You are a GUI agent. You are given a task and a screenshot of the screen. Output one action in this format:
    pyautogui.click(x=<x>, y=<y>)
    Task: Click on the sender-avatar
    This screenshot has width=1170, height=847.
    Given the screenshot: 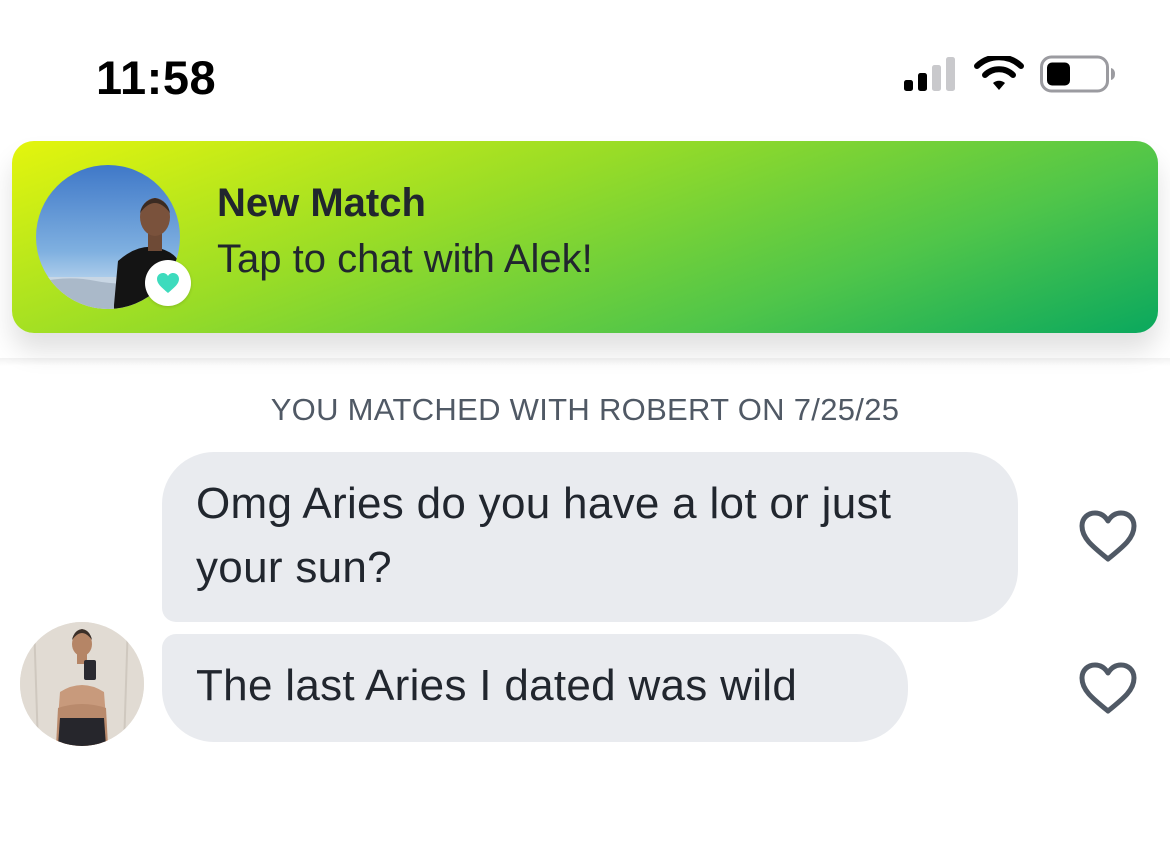 What is the action you would take?
    pyautogui.click(x=82, y=684)
    